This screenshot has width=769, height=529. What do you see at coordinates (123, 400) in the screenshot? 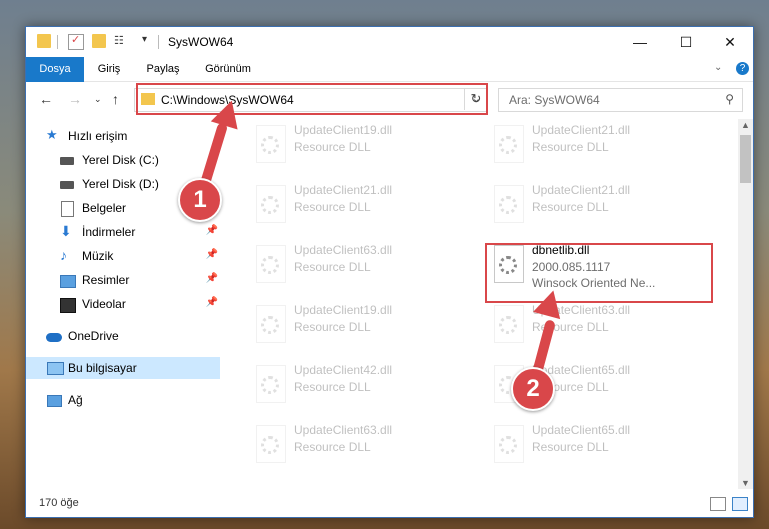
I see `sidebar-item-network: Ağ` at bounding box center [123, 400].